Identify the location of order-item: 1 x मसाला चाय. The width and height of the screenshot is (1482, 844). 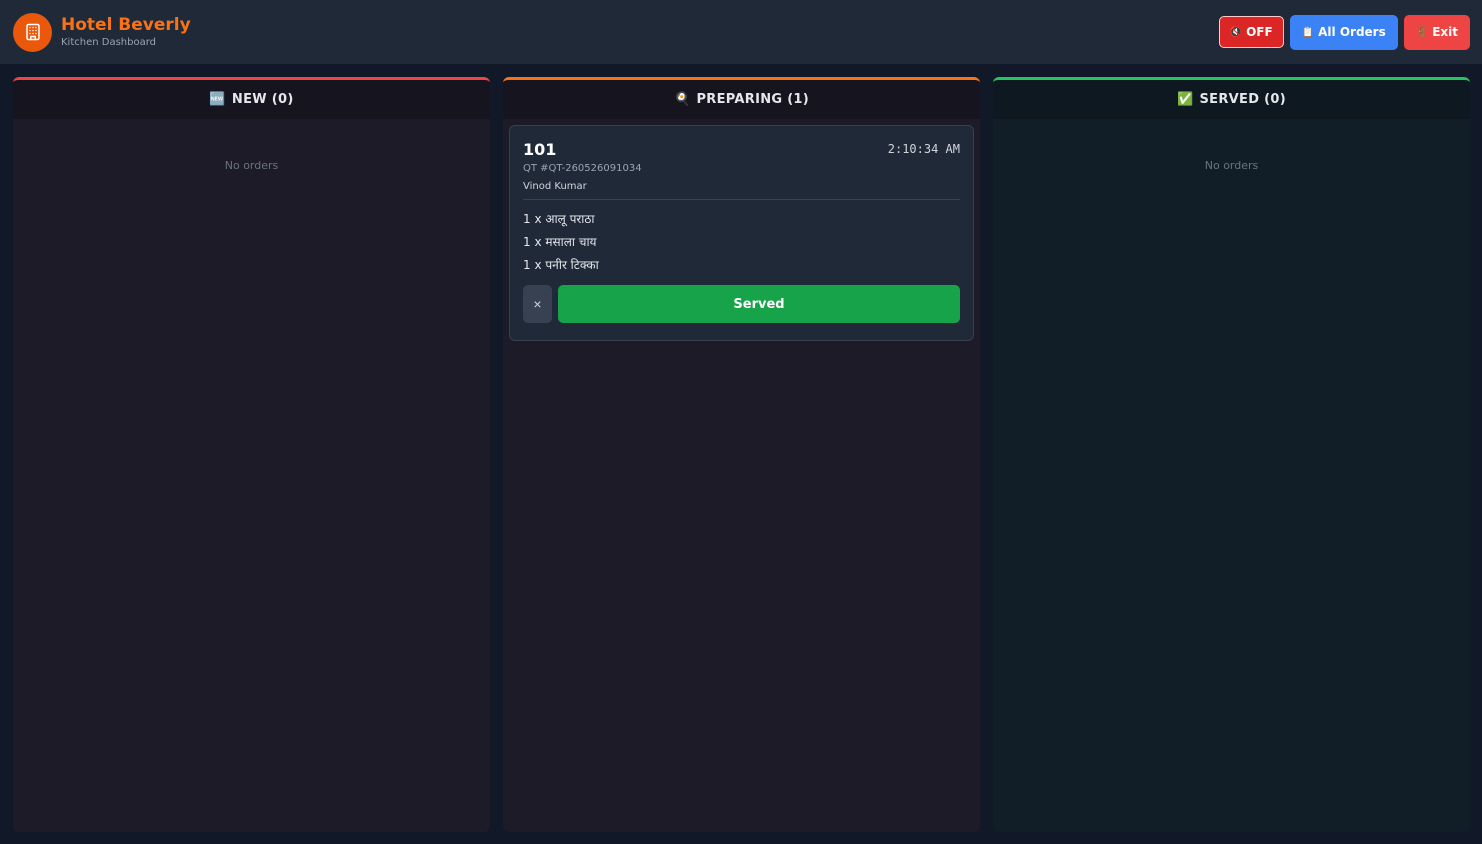
(560, 242).